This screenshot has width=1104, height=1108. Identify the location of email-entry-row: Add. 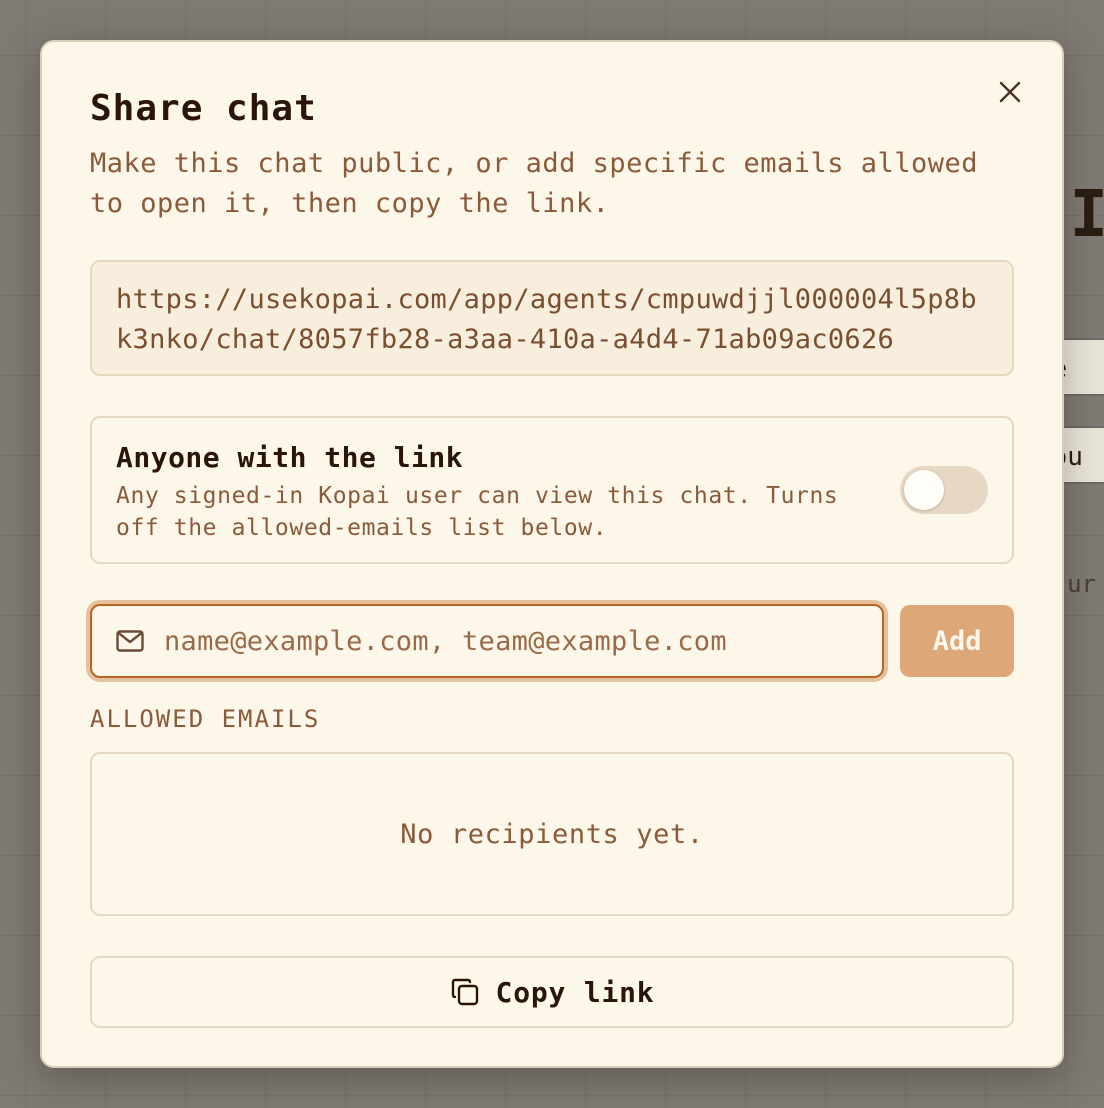
(552, 641).